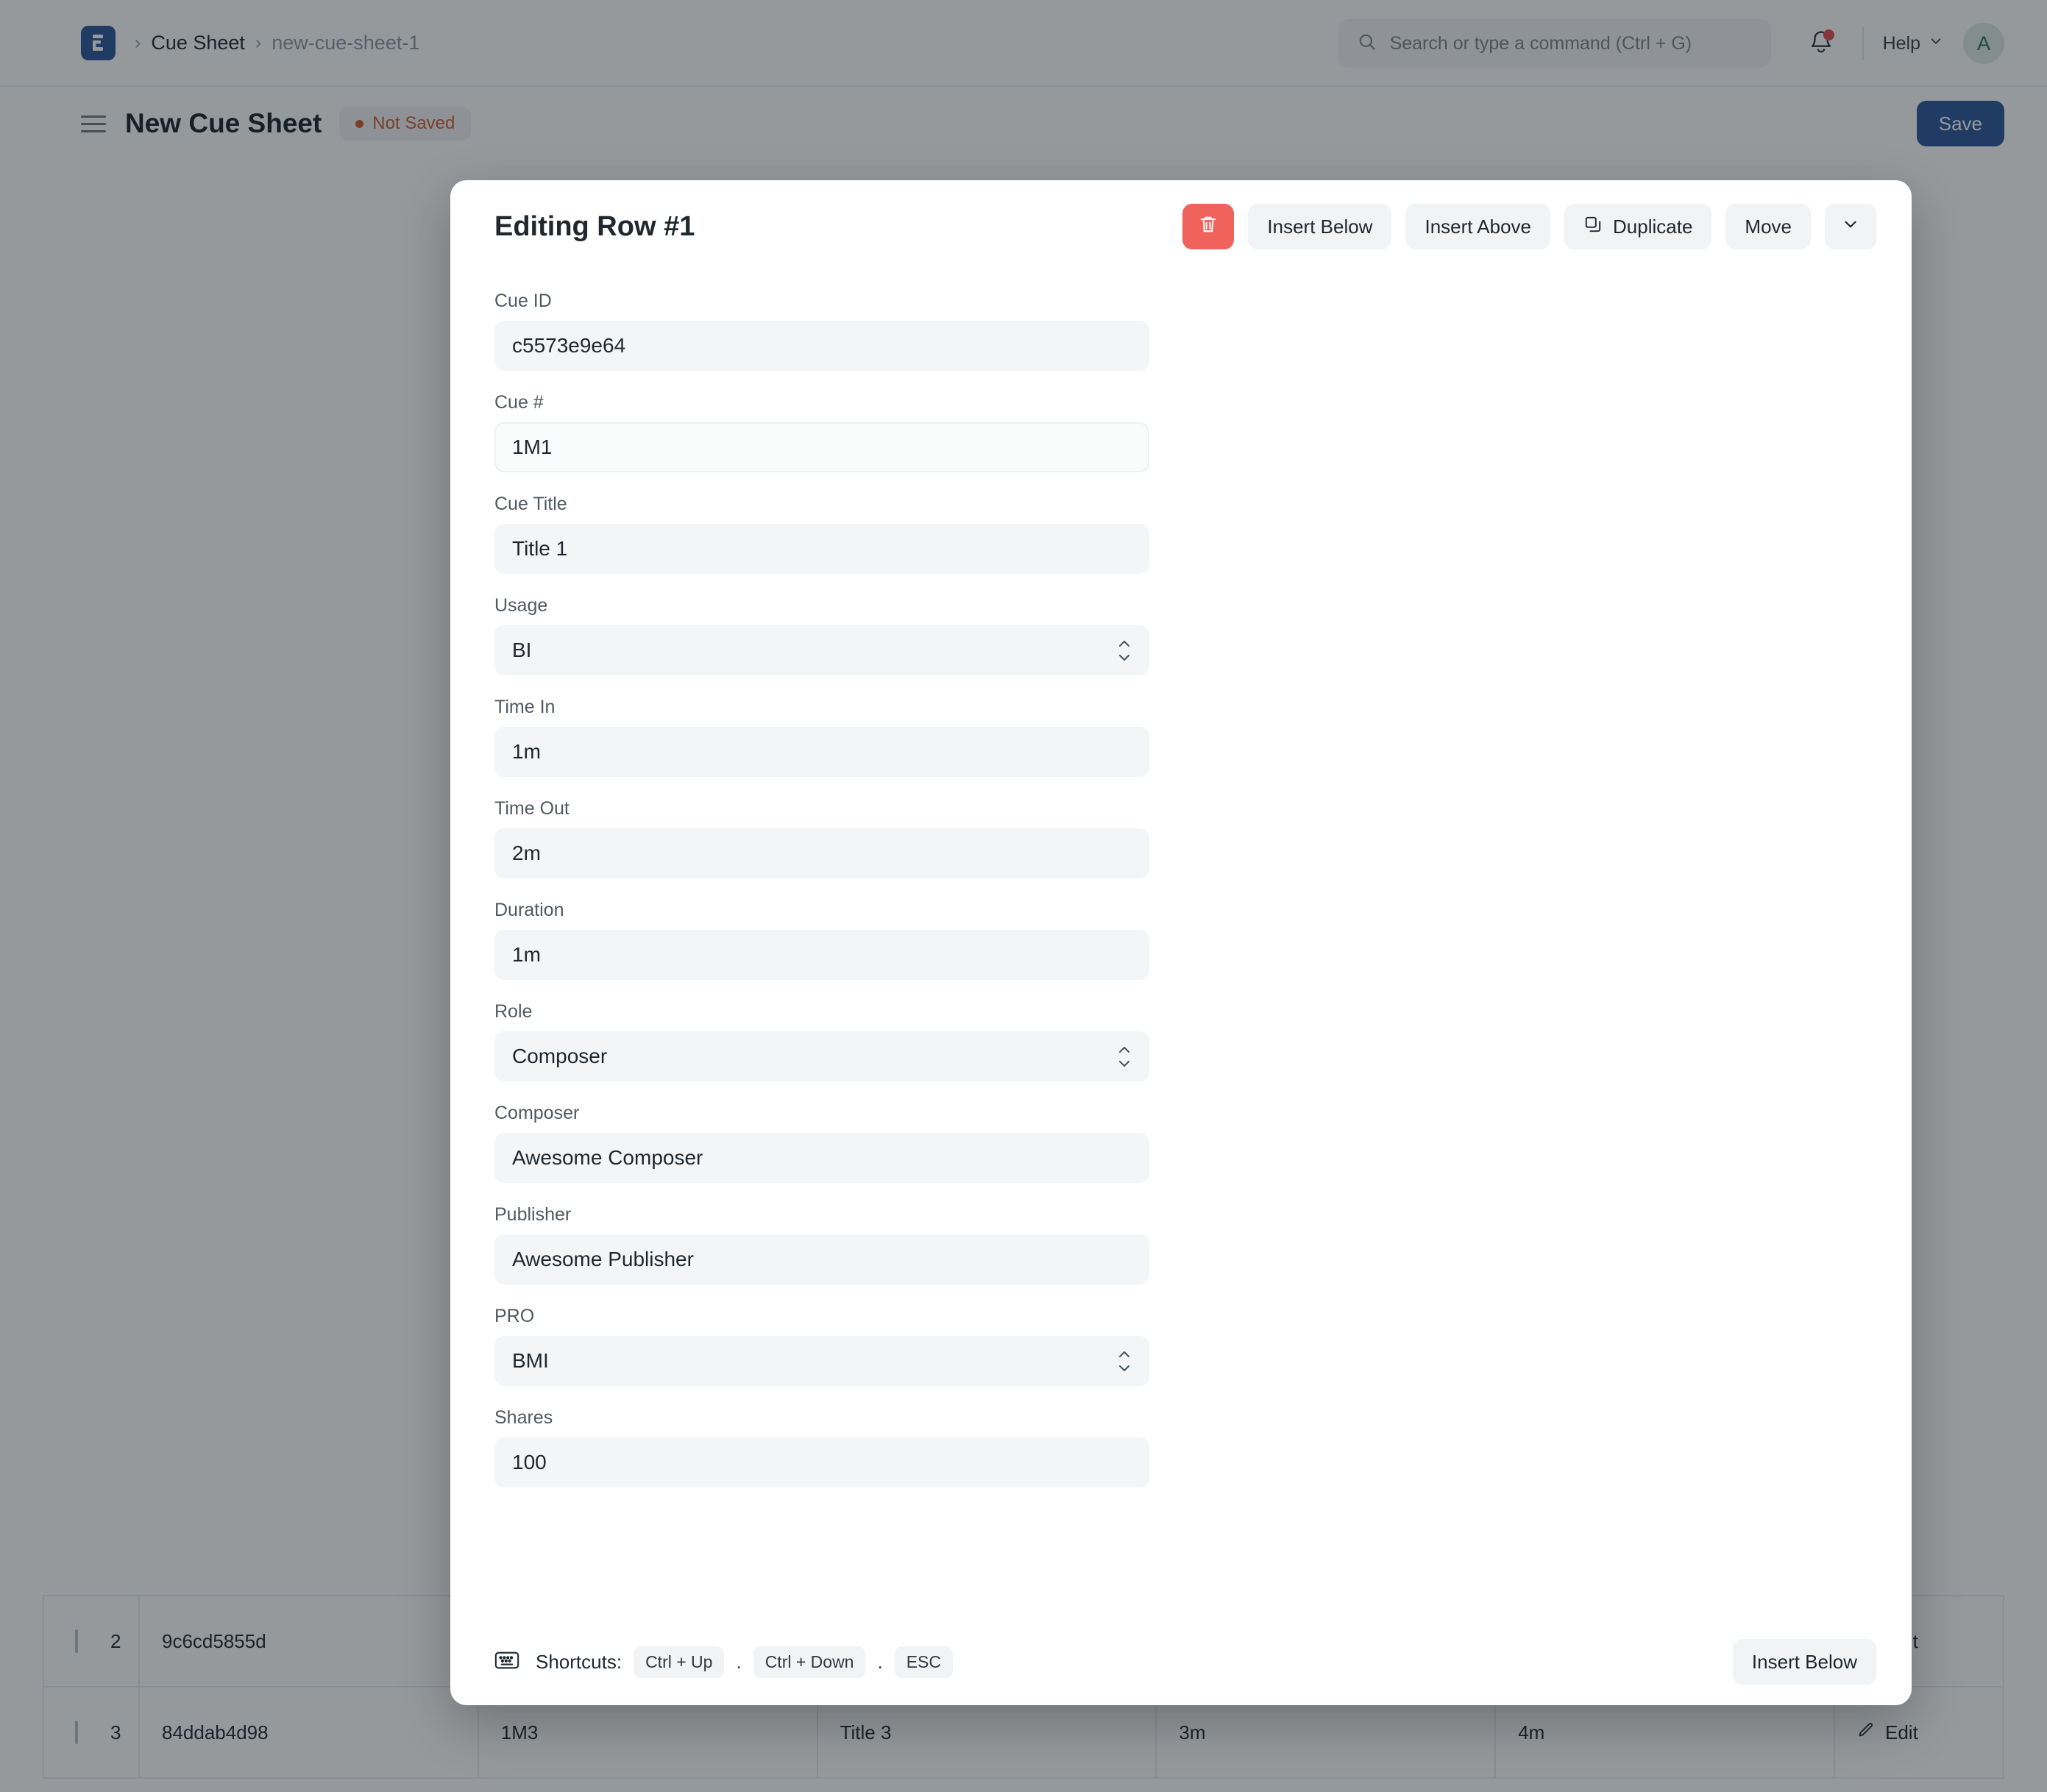 This screenshot has width=2047, height=1792. I want to click on publisher-input: Awesome Publisher, so click(821, 1259).